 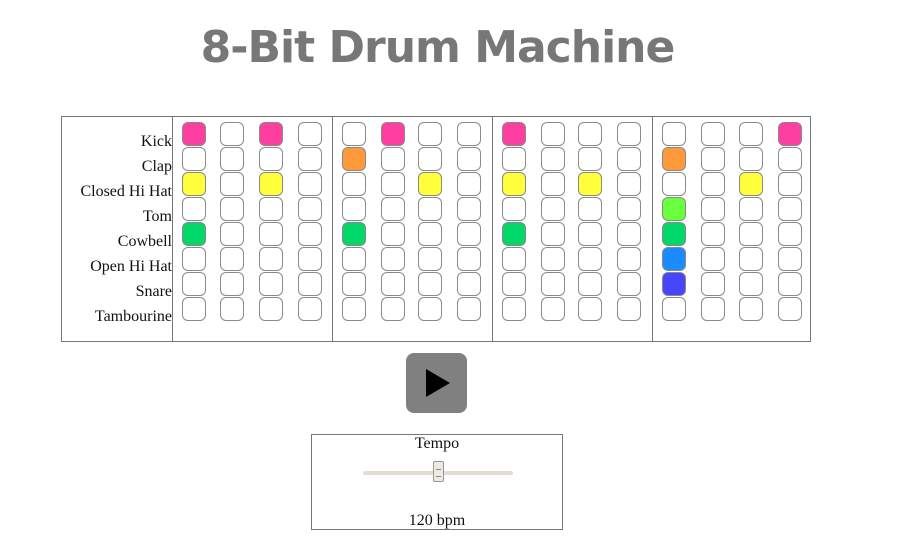 I want to click on tempo-slider-thumb, so click(x=438, y=471).